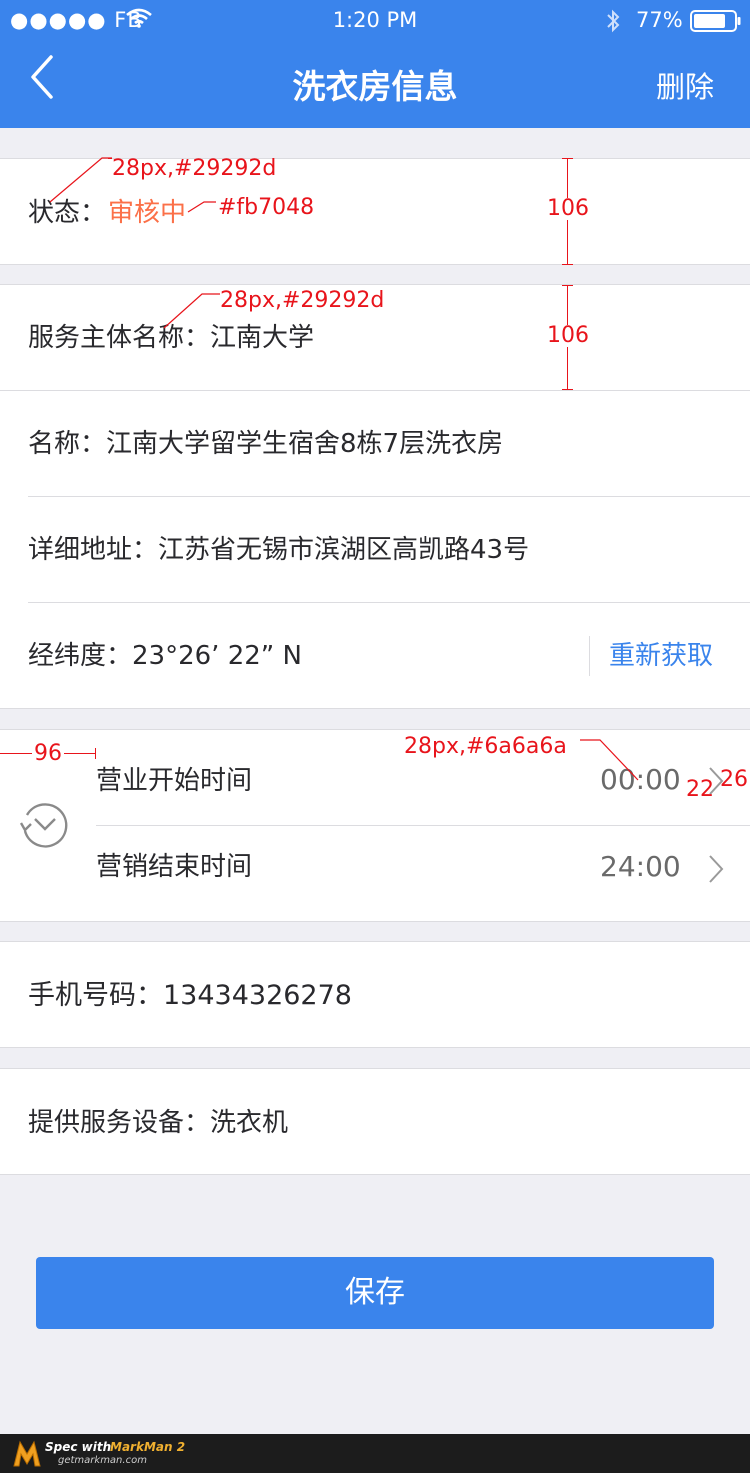 This screenshot has width=750, height=1473. What do you see at coordinates (266, 207) in the screenshot?
I see `annotation-text: #fb7048` at bounding box center [266, 207].